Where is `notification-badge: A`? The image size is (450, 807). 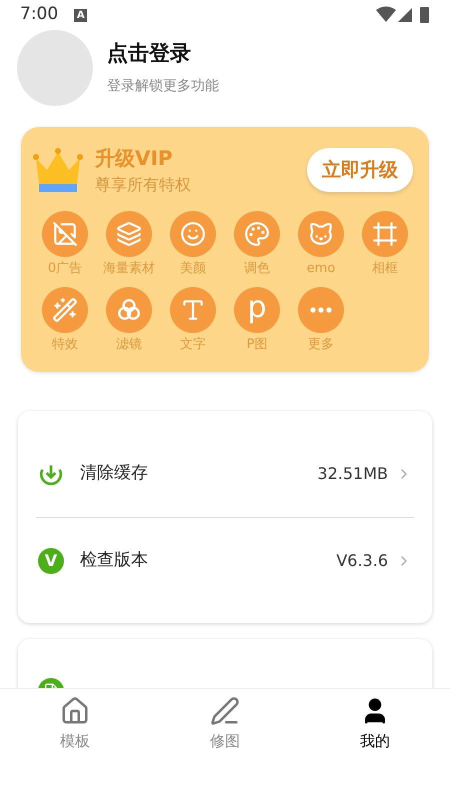 notification-badge: A is located at coordinates (81, 15).